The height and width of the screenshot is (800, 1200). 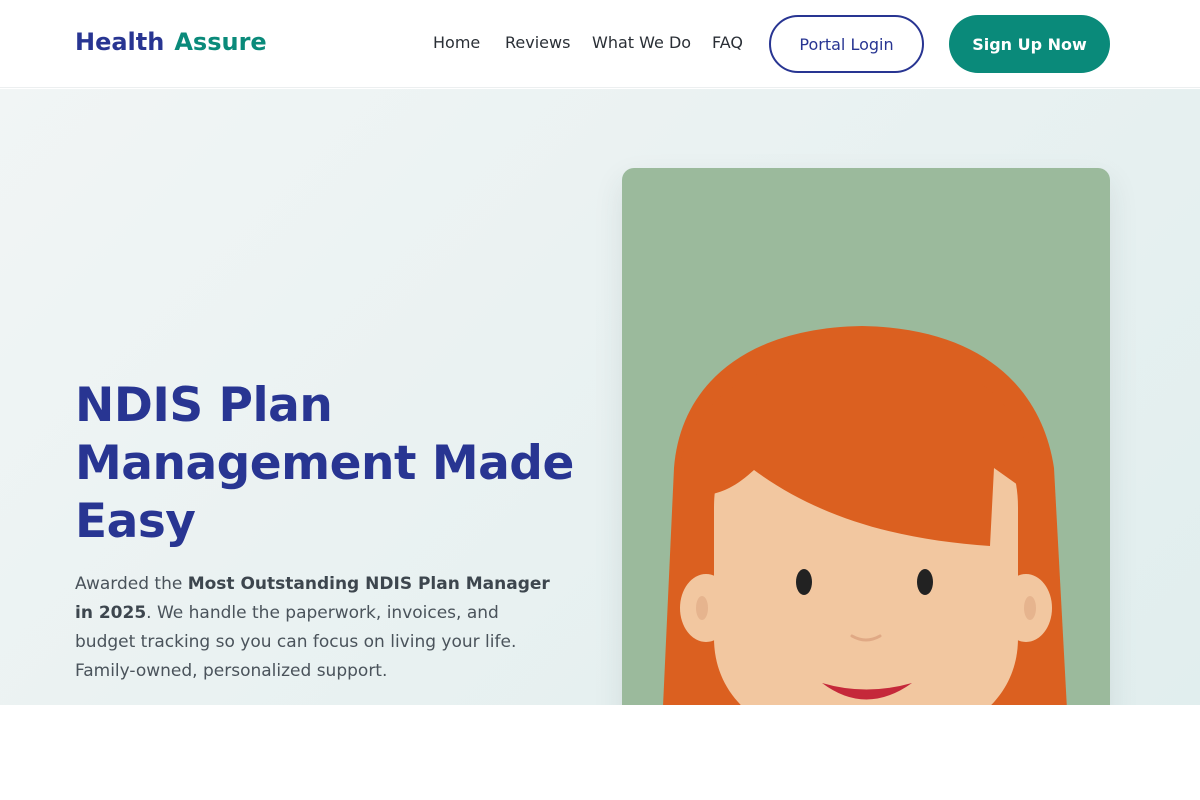 I want to click on hero-title: NDIS Plan Management Made Easy, so click(x=324, y=463).